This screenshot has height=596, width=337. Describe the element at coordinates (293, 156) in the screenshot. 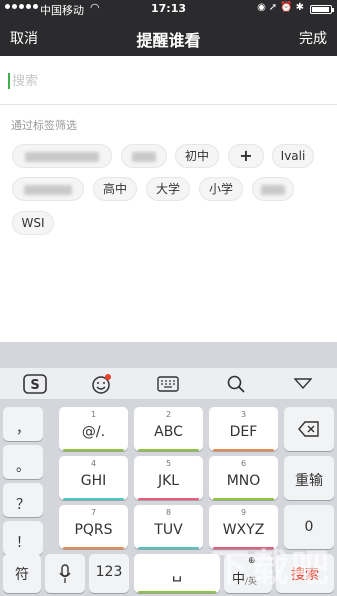

I see `tag-ivali: Ivali` at that location.